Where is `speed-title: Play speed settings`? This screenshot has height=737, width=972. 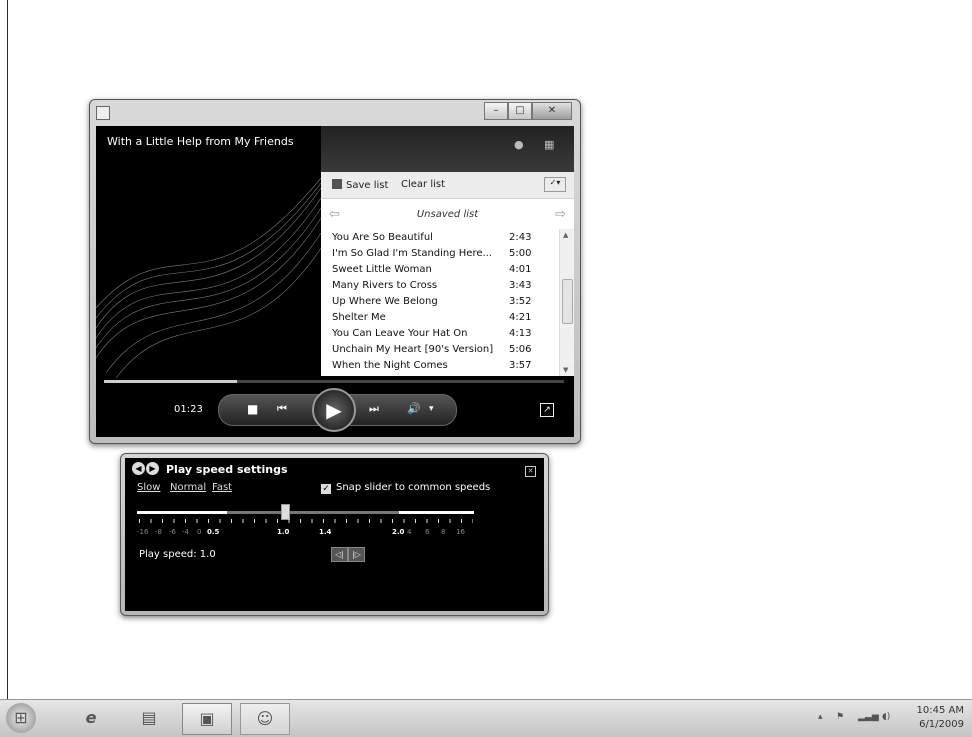 speed-title: Play speed settings is located at coordinates (227, 469).